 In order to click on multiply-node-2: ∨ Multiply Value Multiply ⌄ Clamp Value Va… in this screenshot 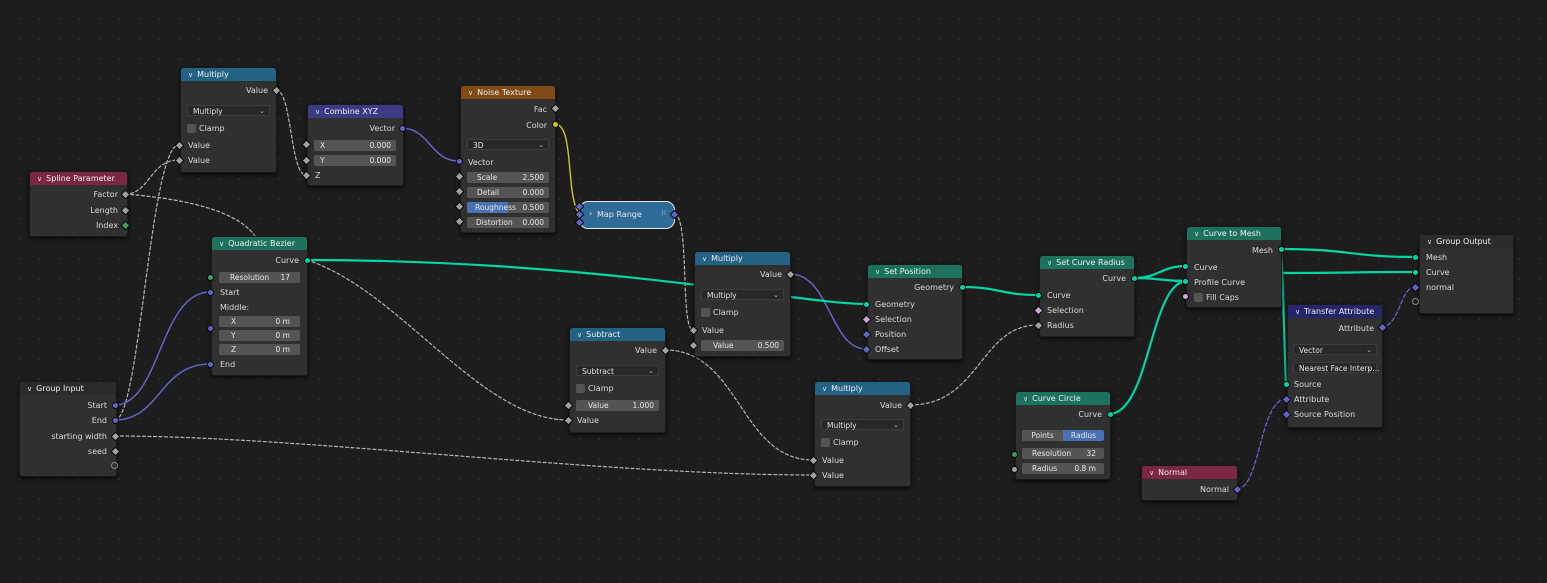, I will do `click(742, 304)`.